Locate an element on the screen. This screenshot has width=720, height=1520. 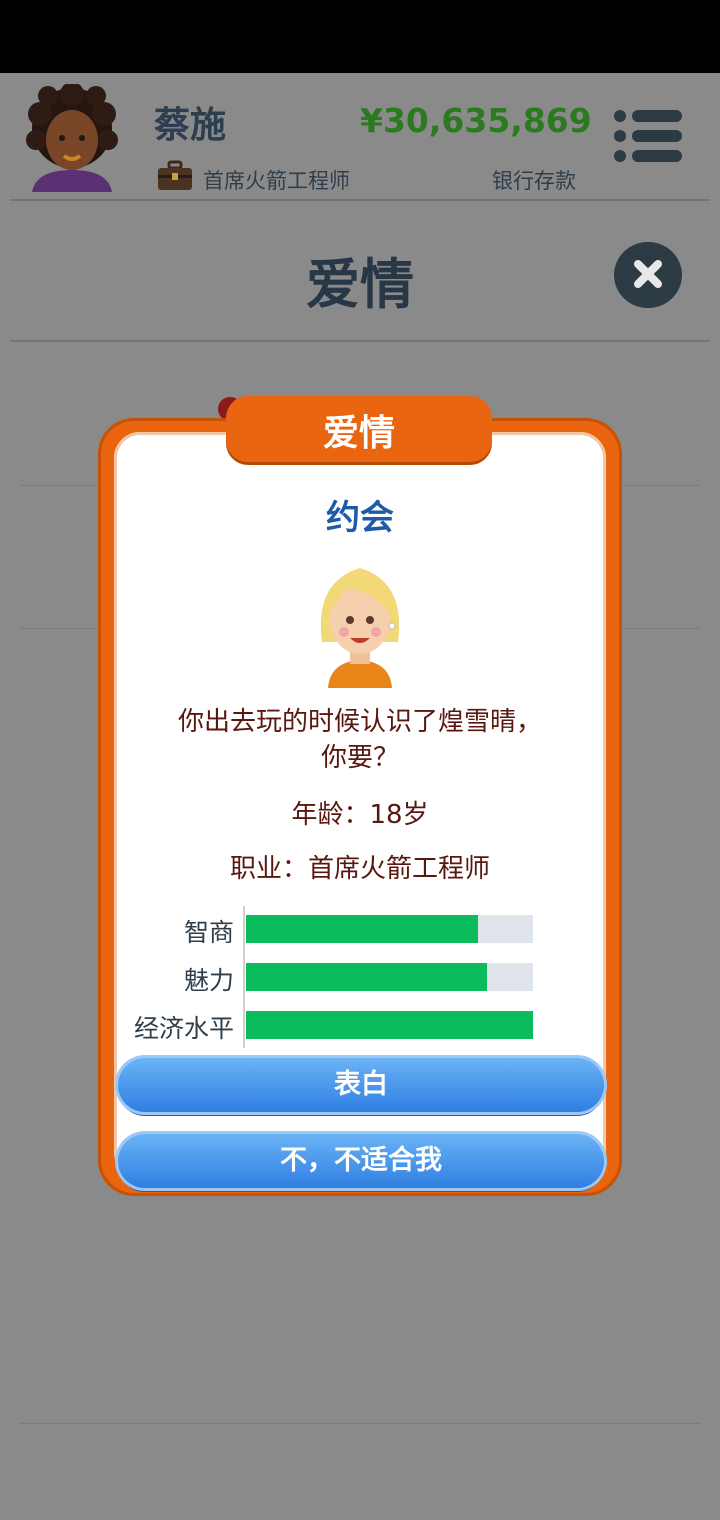
page-title: 爱情 is located at coordinates (360, 284).